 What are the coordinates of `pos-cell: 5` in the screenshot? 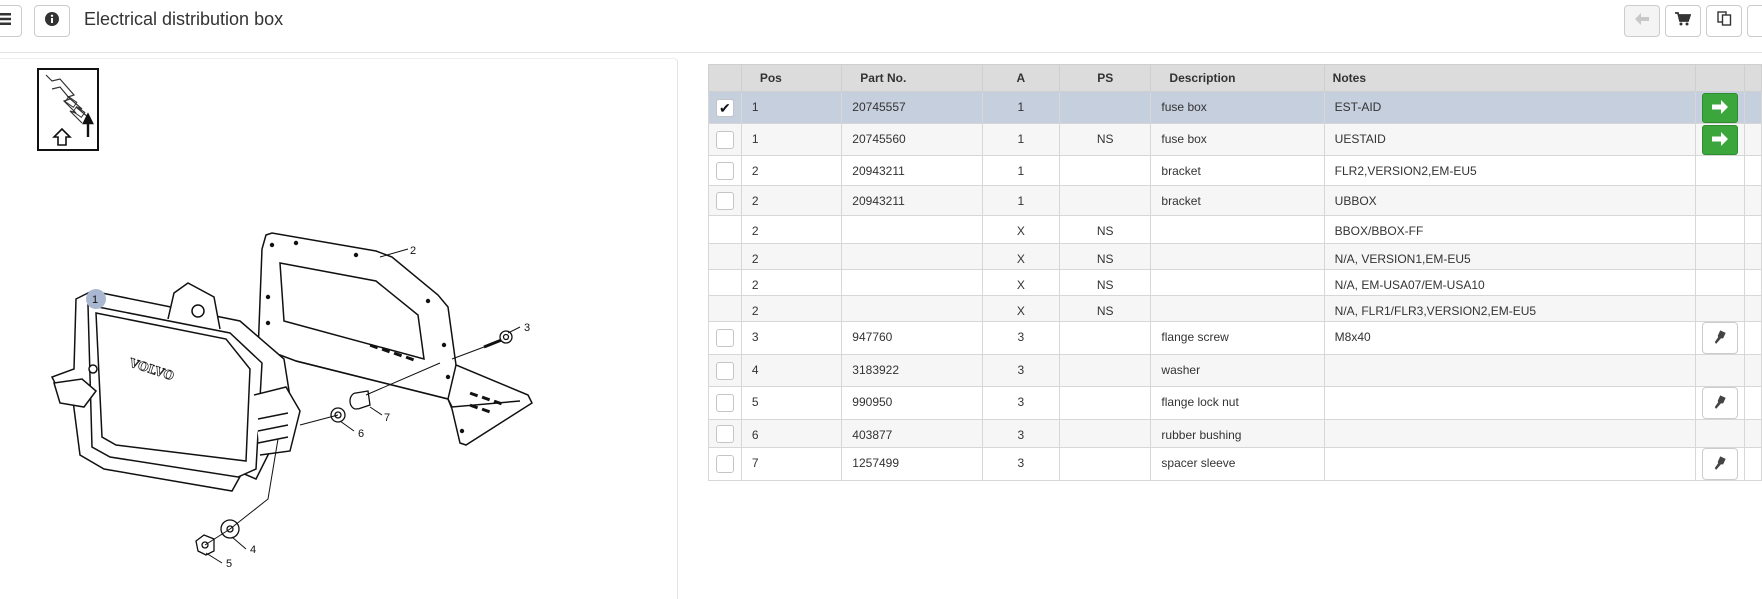 It's located at (791, 403).